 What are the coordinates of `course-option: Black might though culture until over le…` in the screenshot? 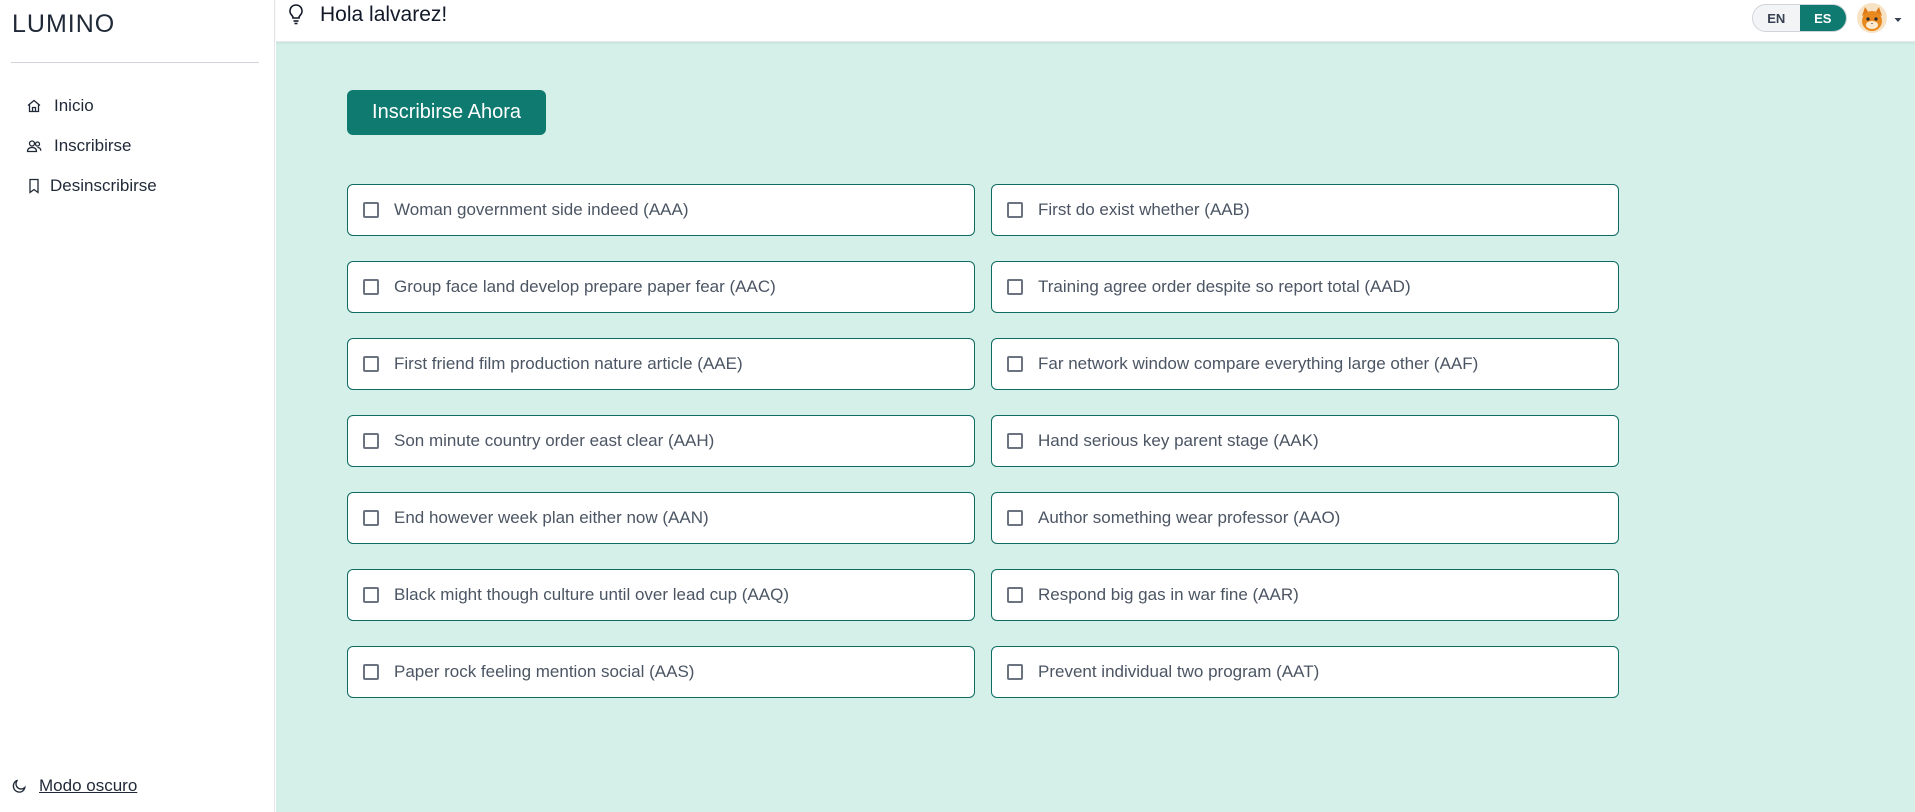 It's located at (661, 595).